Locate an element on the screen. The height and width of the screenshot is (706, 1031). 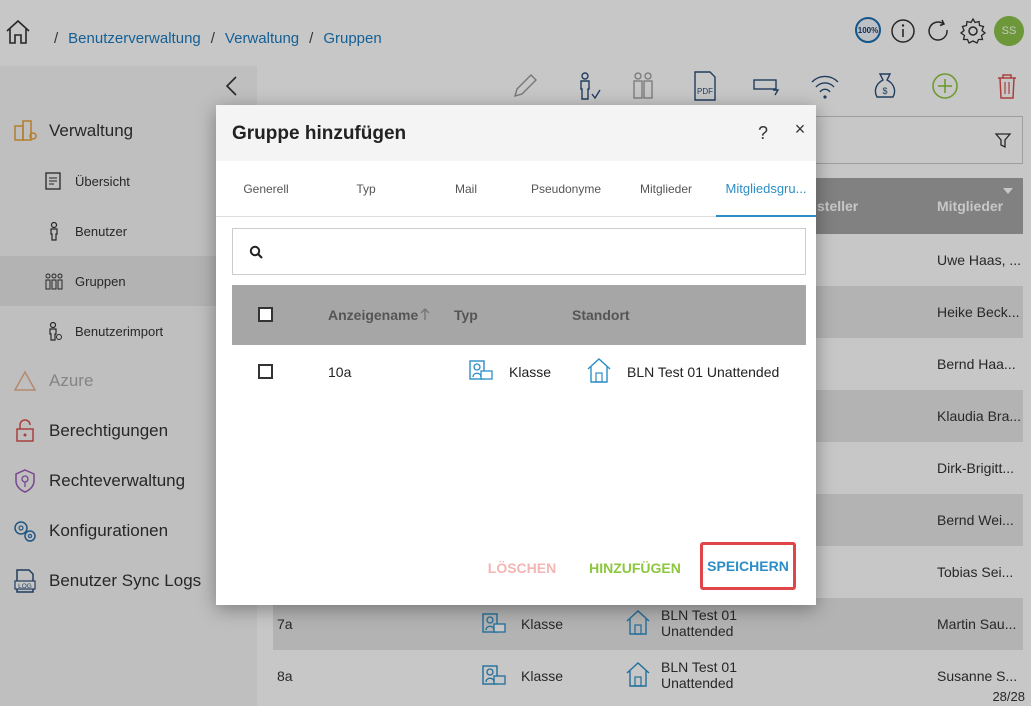
column-header-typ: Typ is located at coordinates (466, 315).